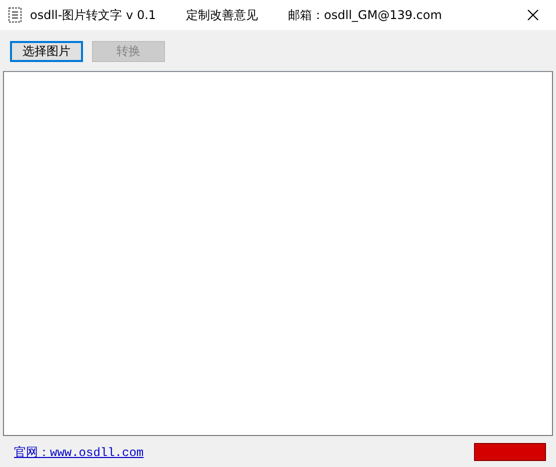 The height and width of the screenshot is (467, 556). Describe the element at coordinates (365, 15) in the screenshot. I see `menu-item: 邮箱：osdll_GM@139.com` at that location.